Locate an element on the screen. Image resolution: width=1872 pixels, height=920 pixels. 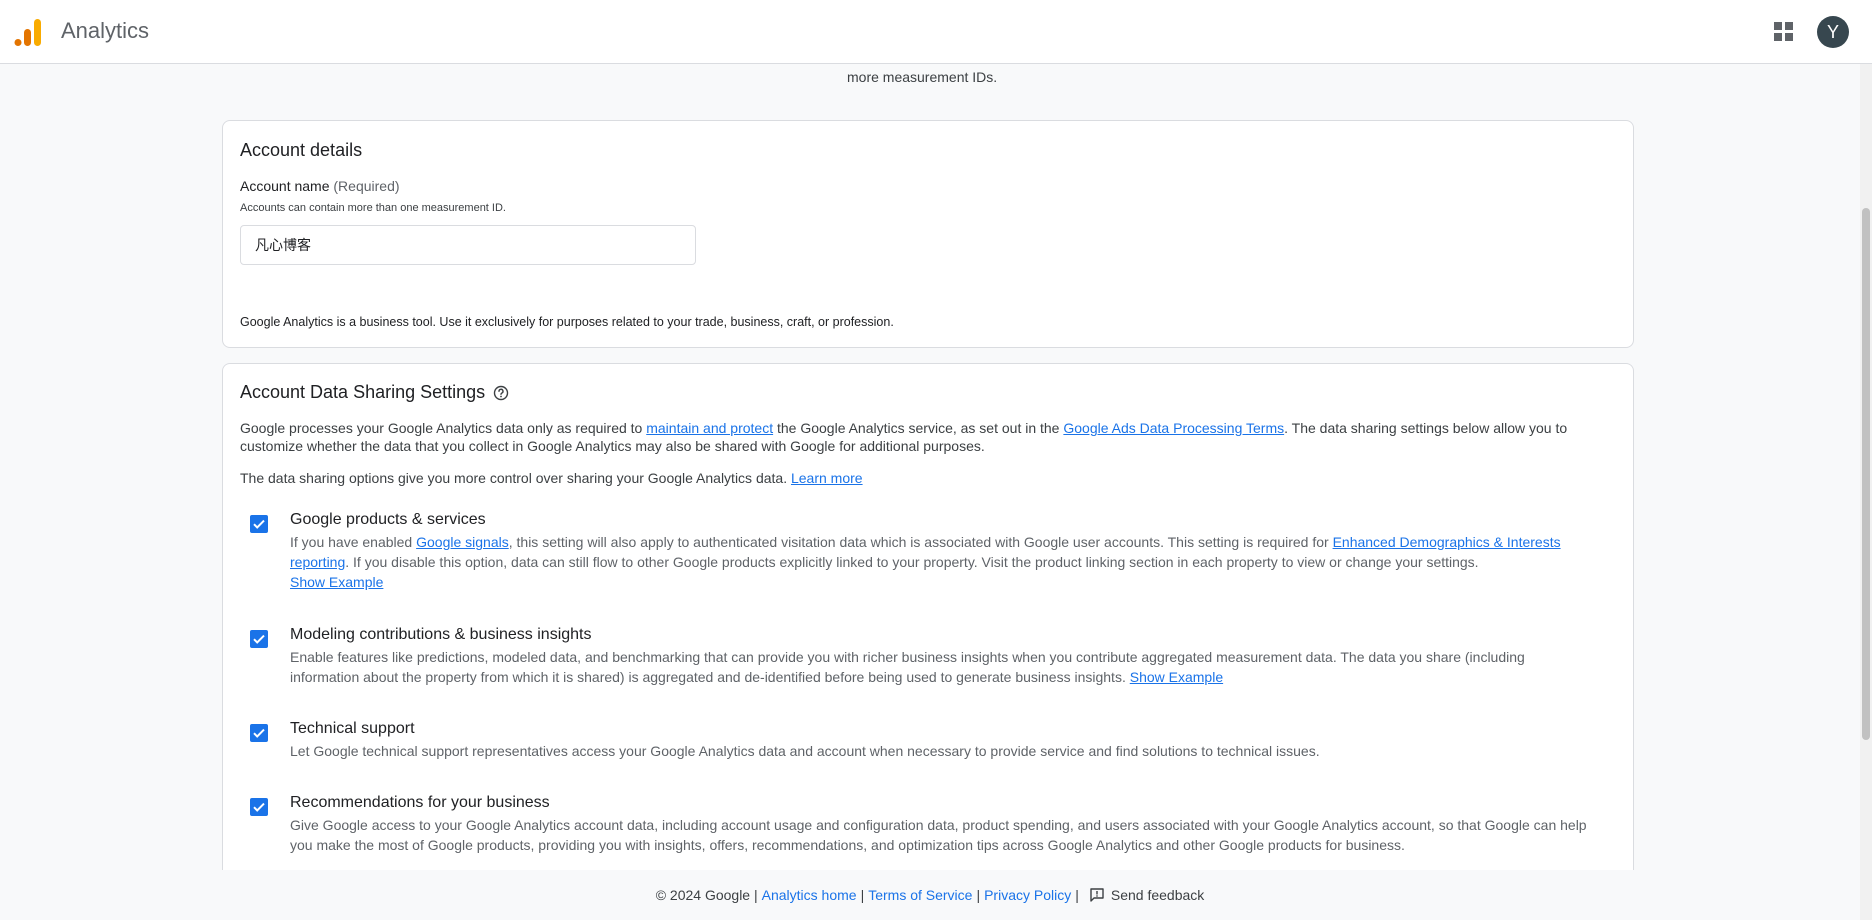
desc-text: If you have enabled is located at coordinates (353, 542).